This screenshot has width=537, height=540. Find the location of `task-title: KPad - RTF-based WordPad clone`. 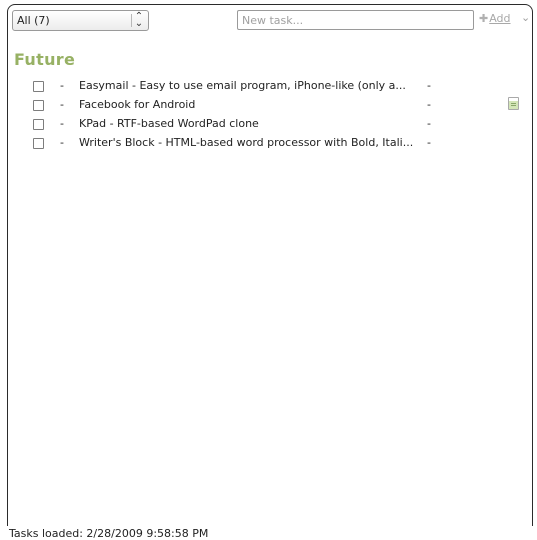

task-title: KPad - RTF-based WordPad clone is located at coordinates (251, 123).